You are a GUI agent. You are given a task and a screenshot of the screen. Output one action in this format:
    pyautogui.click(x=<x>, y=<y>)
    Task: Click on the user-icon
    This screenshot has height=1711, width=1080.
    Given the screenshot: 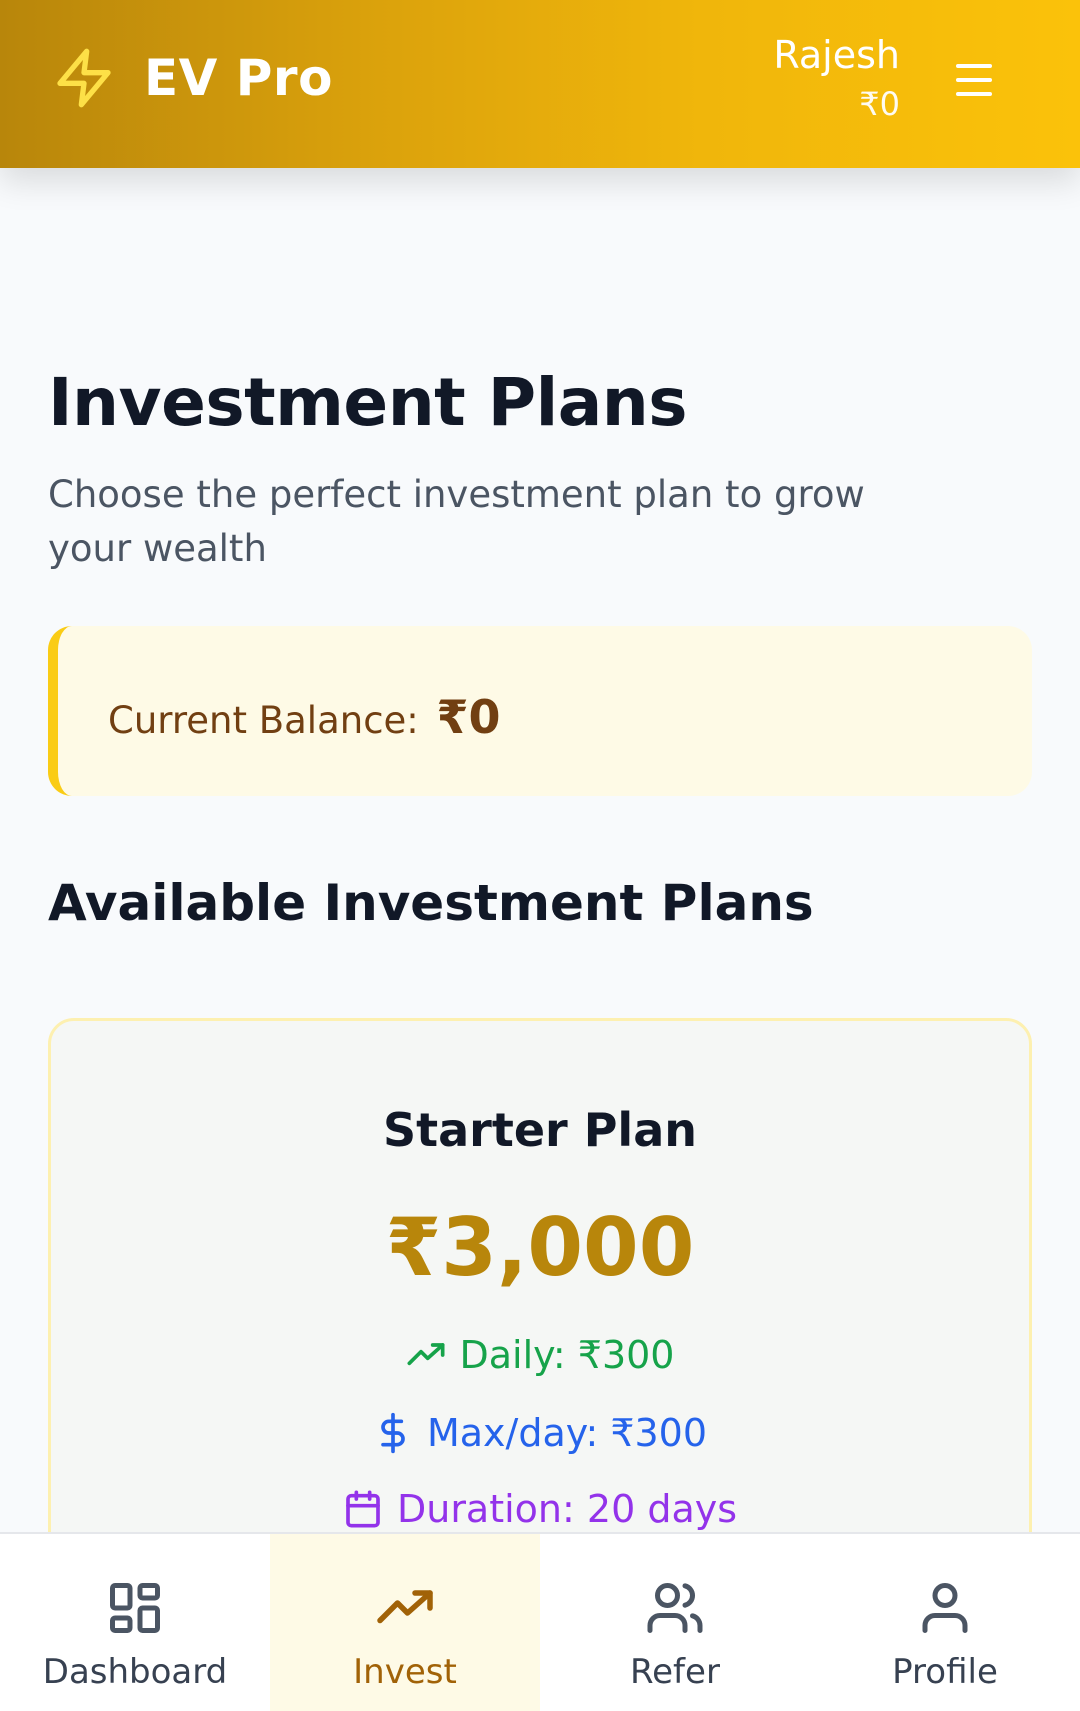 What is the action you would take?
    pyautogui.click(x=945, y=1608)
    